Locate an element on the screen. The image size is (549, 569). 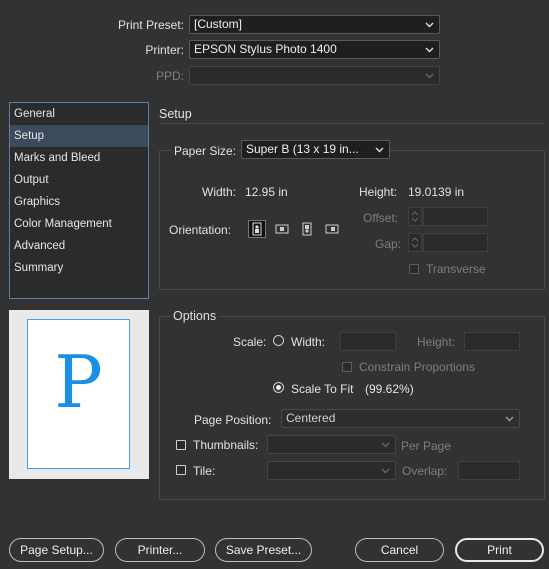
tile-label: Tile: is located at coordinates (204, 471).